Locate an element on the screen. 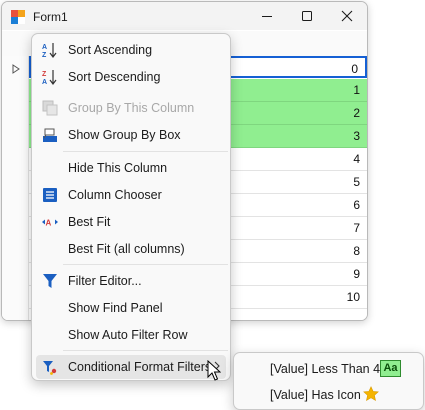 The height and width of the screenshot is (410, 425). window-title: Form1 is located at coordinates (50, 17).